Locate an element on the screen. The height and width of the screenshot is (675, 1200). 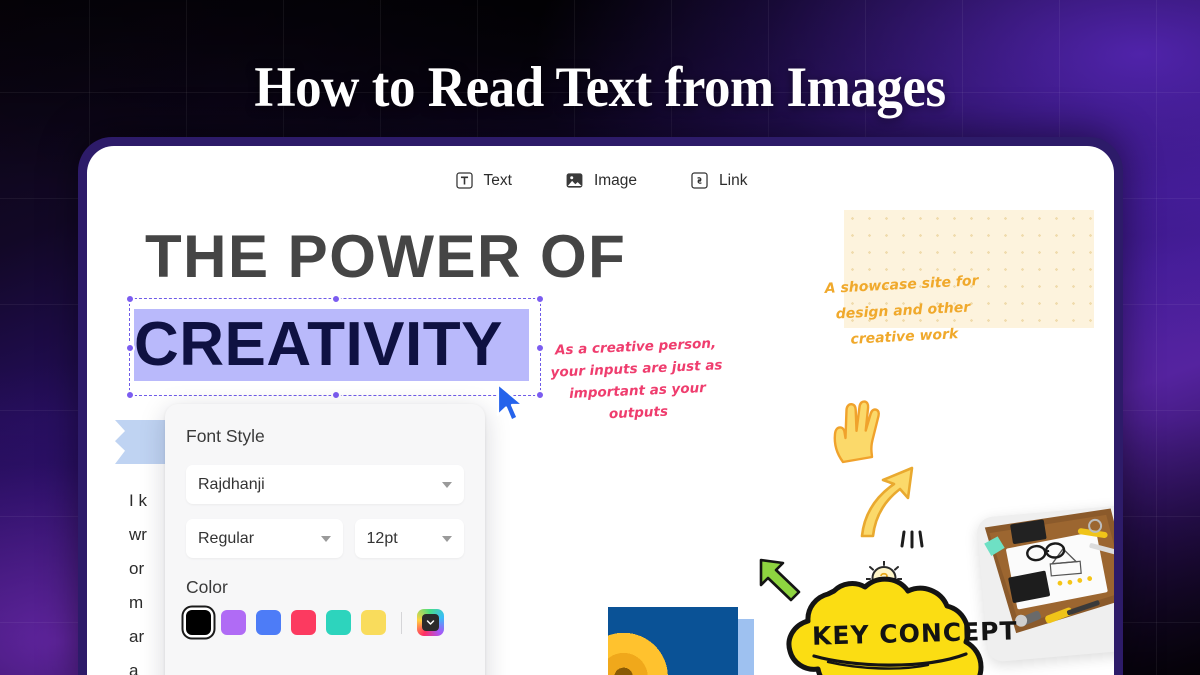
color-swatch-pink is located at coordinates (303, 622).